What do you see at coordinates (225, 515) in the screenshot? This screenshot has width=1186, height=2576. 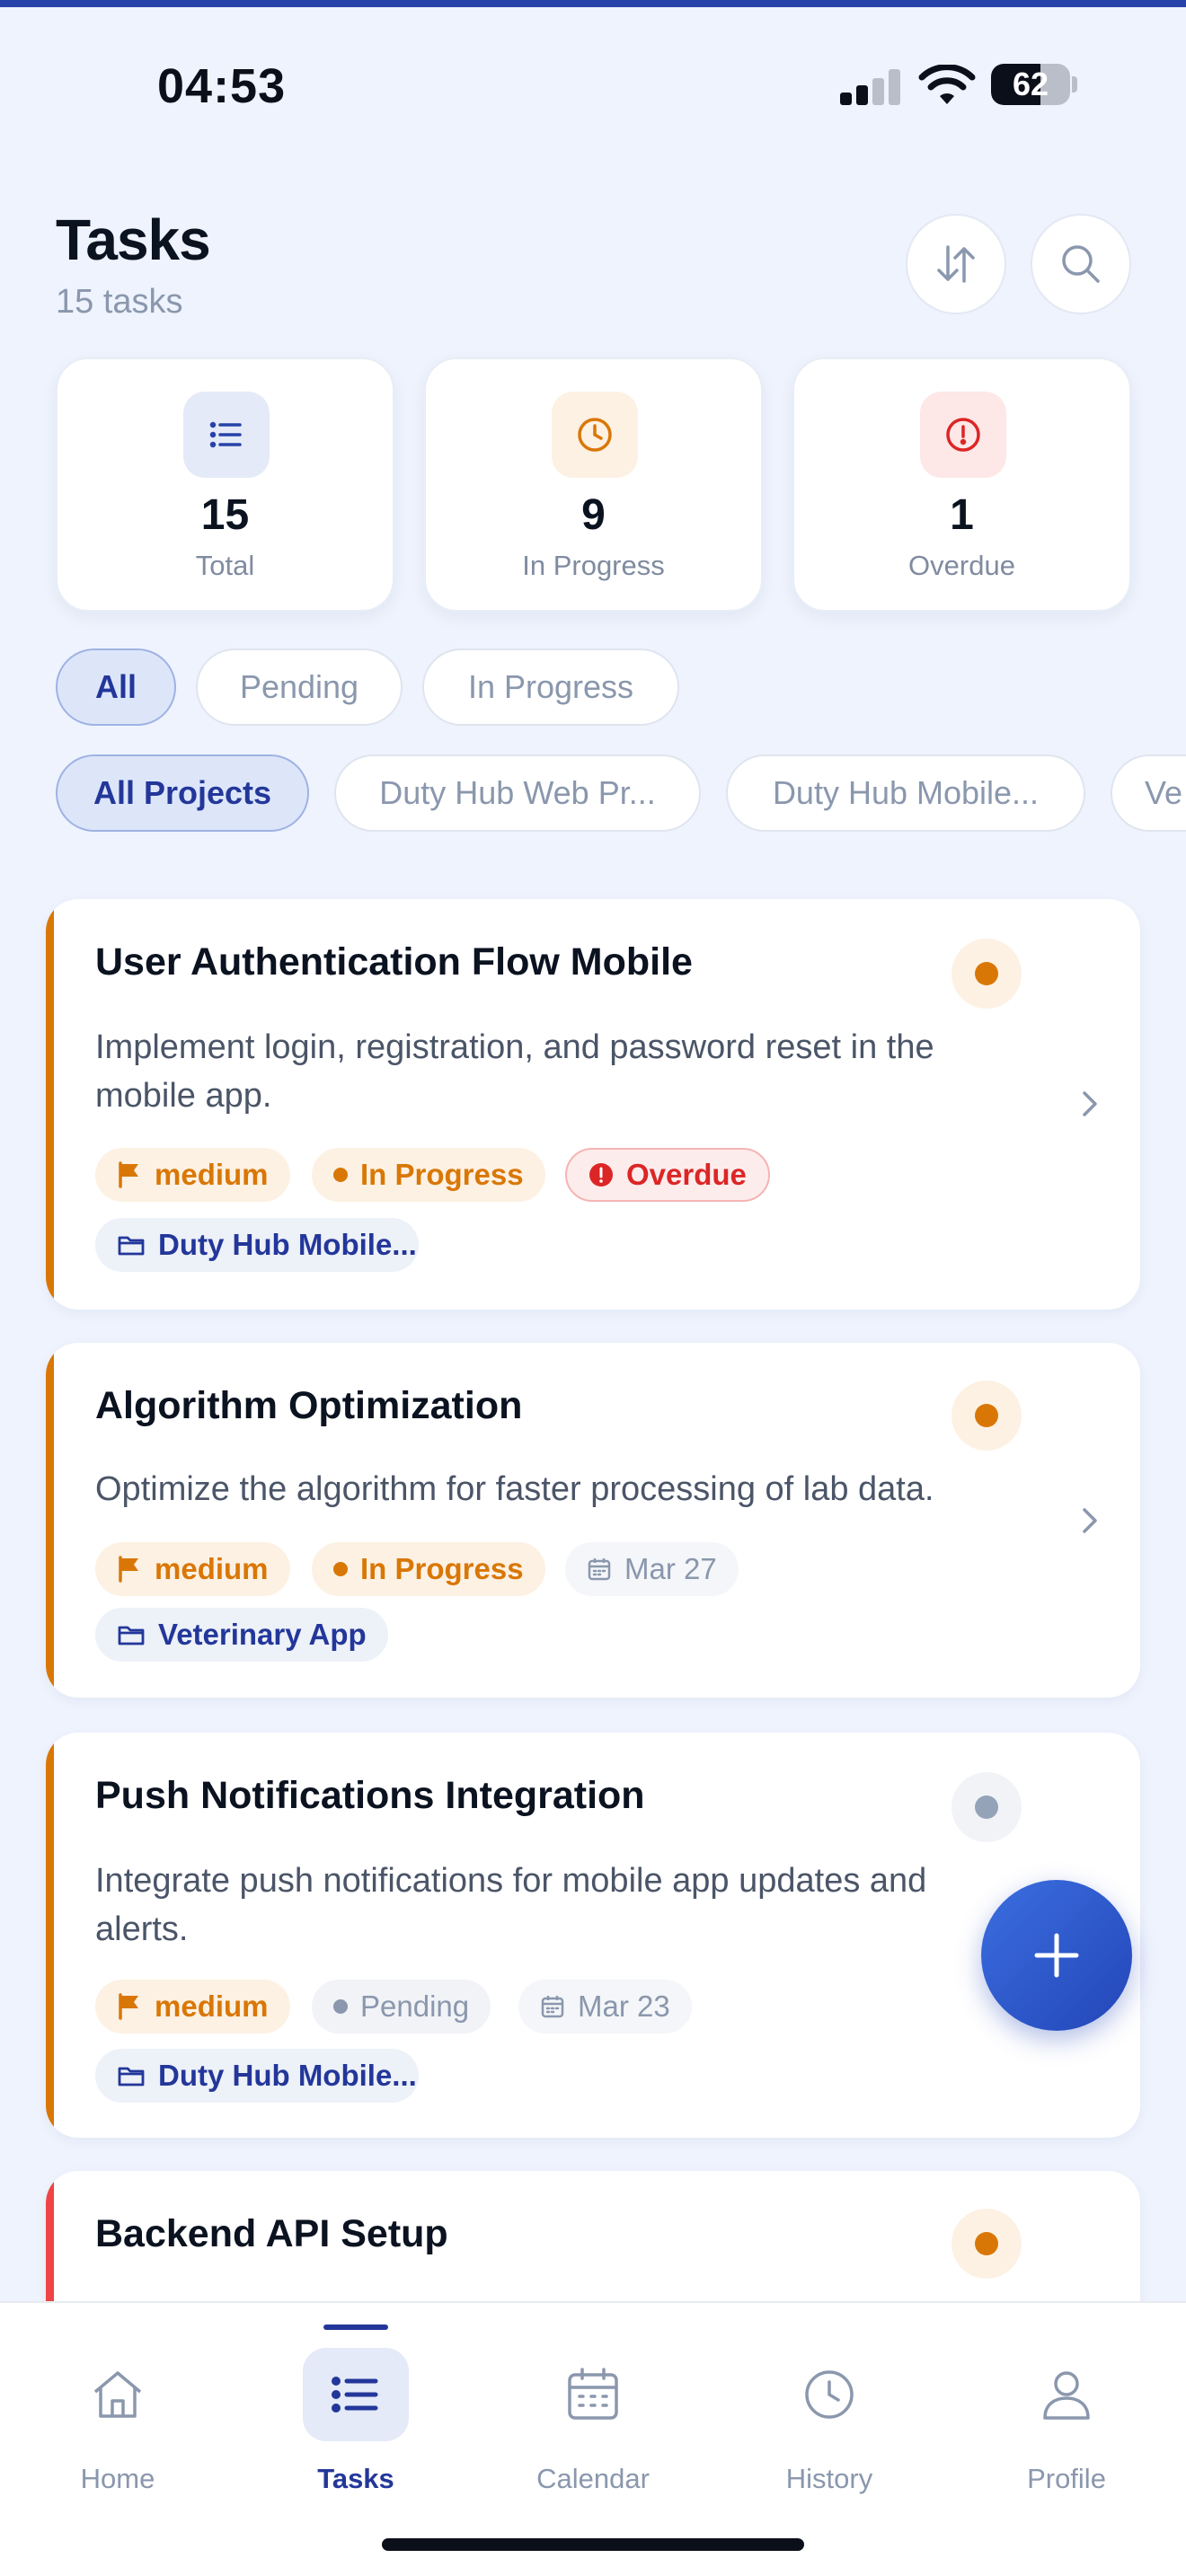 I see `stat-value: 15` at bounding box center [225, 515].